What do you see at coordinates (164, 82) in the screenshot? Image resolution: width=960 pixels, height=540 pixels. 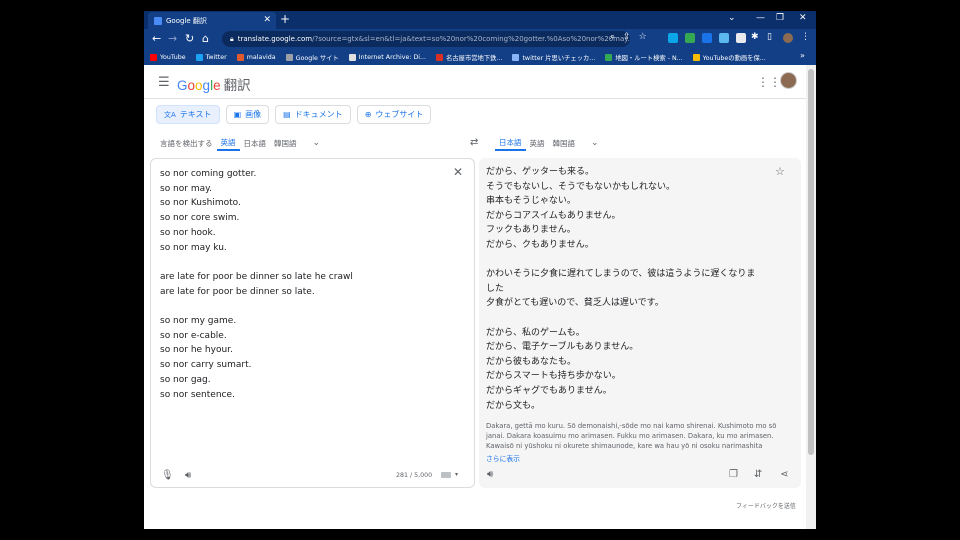 I see `hamburger-menu-icon: ☰` at bounding box center [164, 82].